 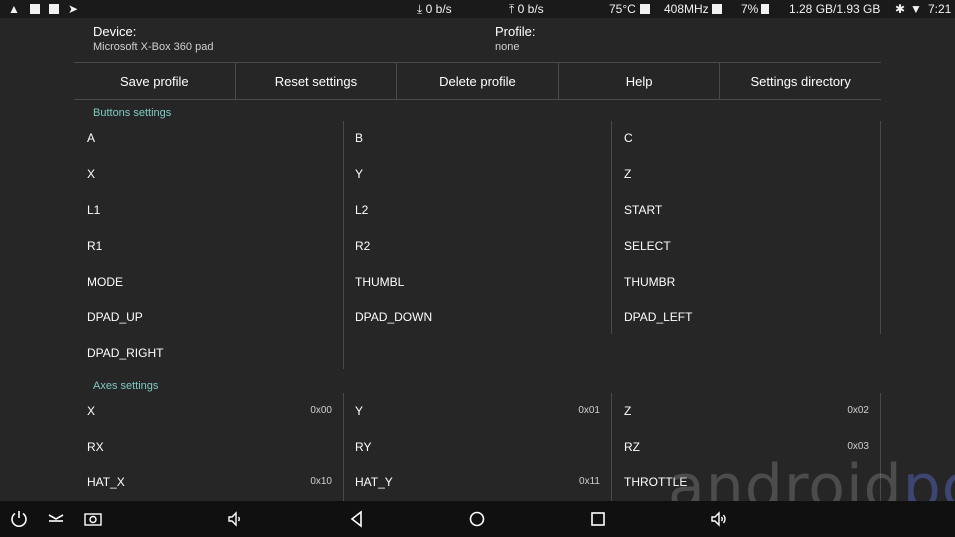 What do you see at coordinates (647, 246) in the screenshot?
I see `button-row-item: SELECT` at bounding box center [647, 246].